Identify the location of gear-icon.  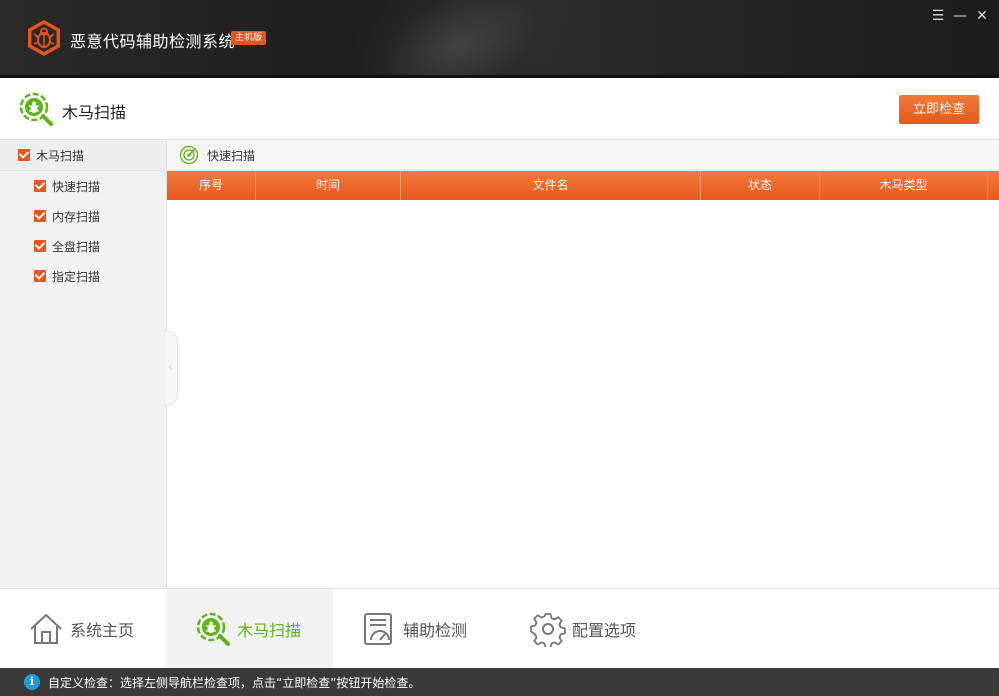
(548, 630).